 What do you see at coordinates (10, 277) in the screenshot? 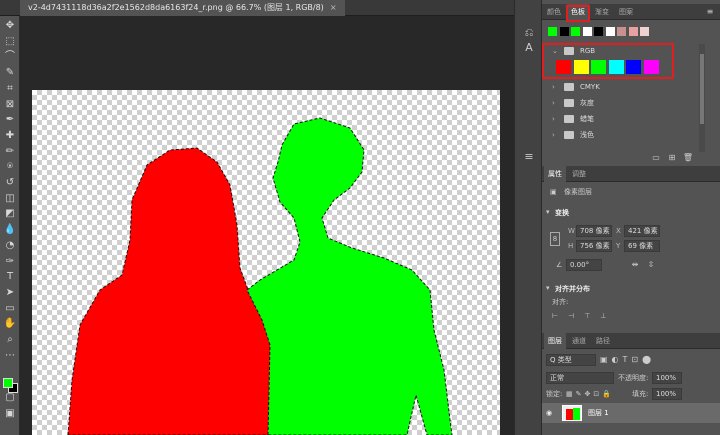
I see `type-icon: T` at bounding box center [10, 277].